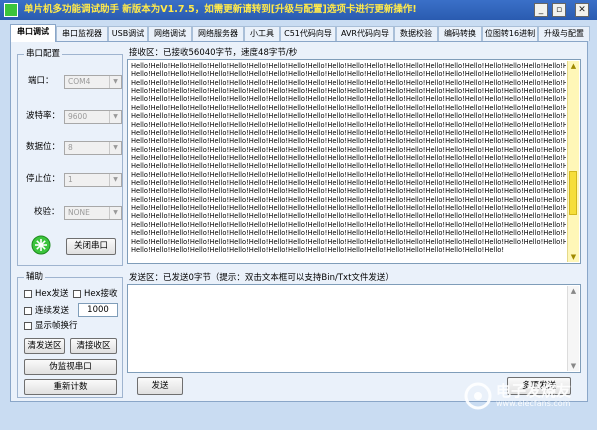 The image size is (597, 430). I want to click on hex-send-label: Hex发送, so click(52, 294).